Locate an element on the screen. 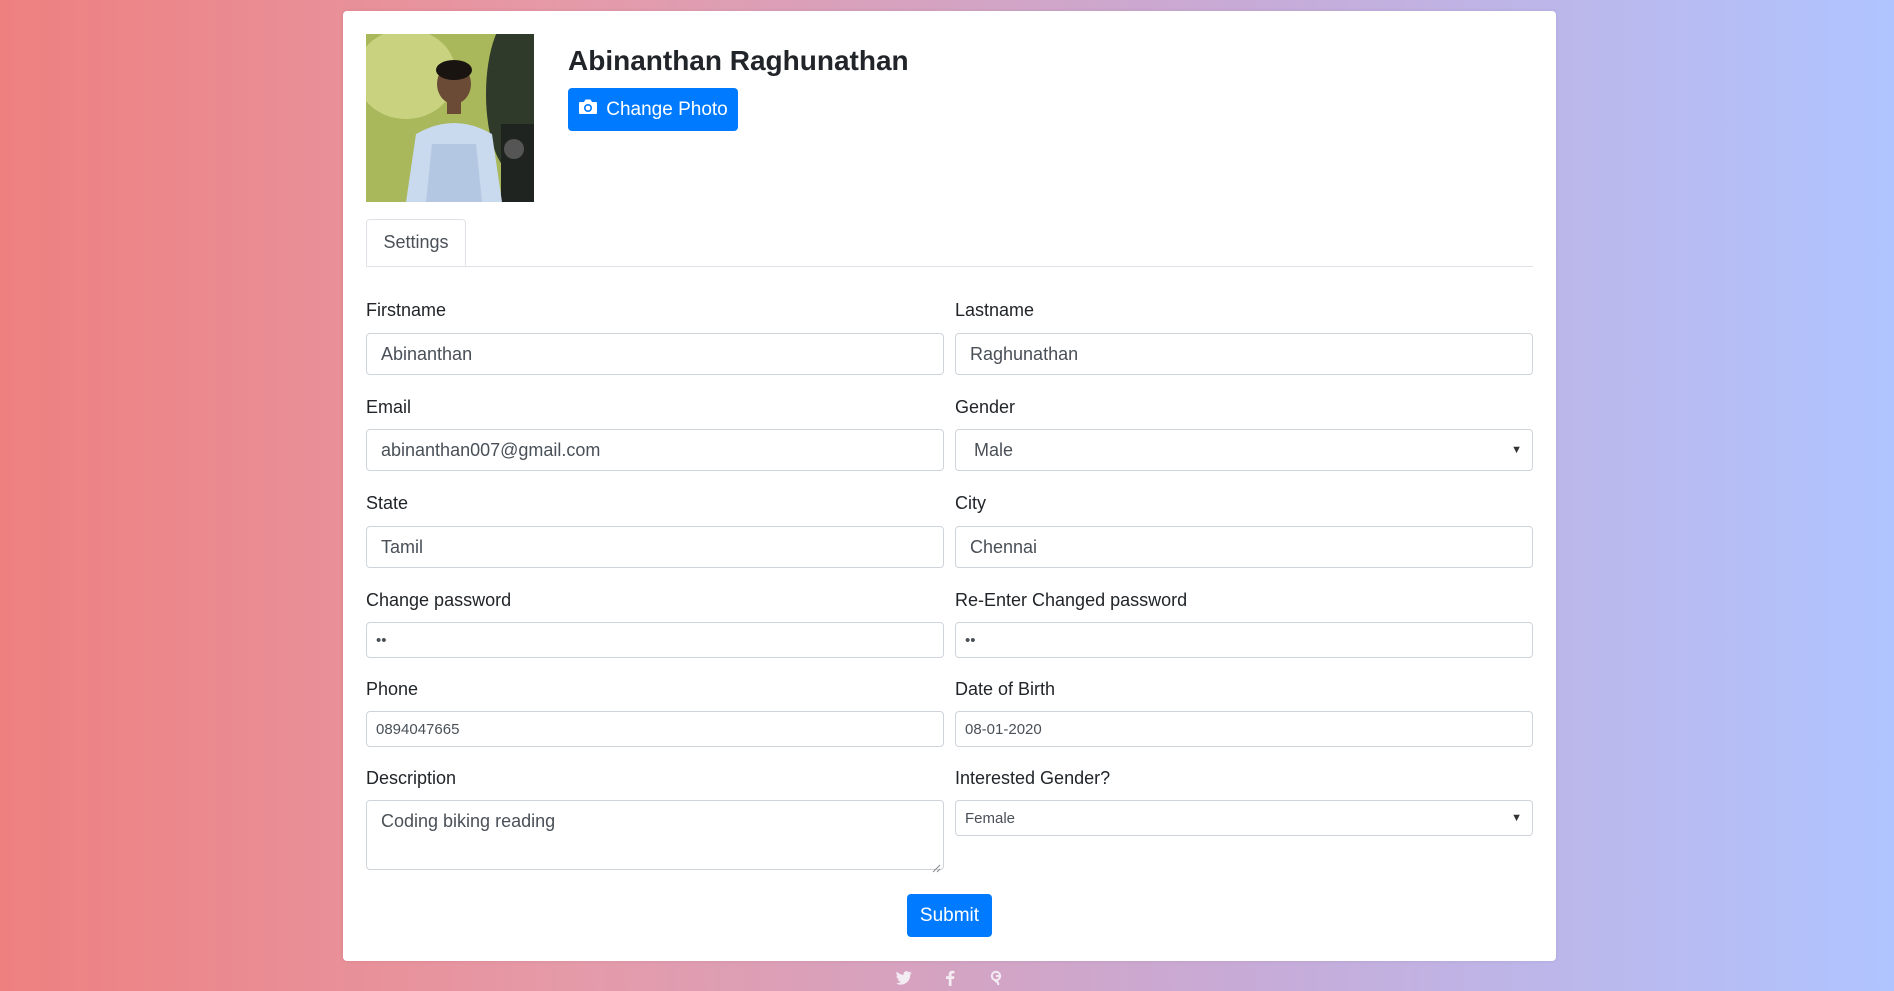  change-password-input: •• is located at coordinates (655, 640).